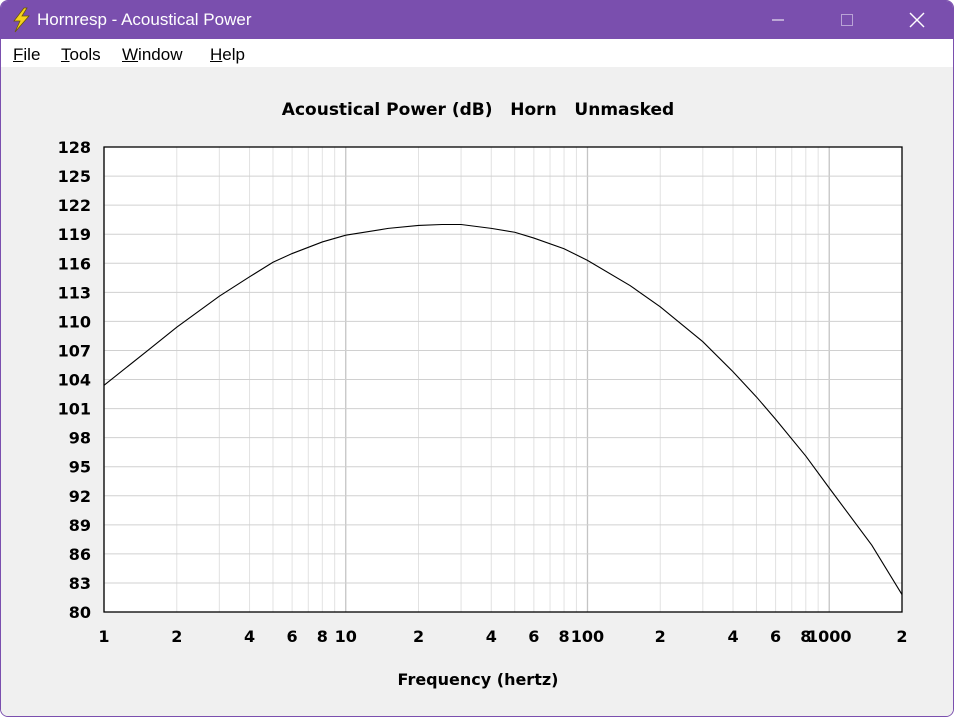 The width and height of the screenshot is (954, 717). Describe the element at coordinates (74, 292) in the screenshot. I see `y-tick-label: 113` at that location.